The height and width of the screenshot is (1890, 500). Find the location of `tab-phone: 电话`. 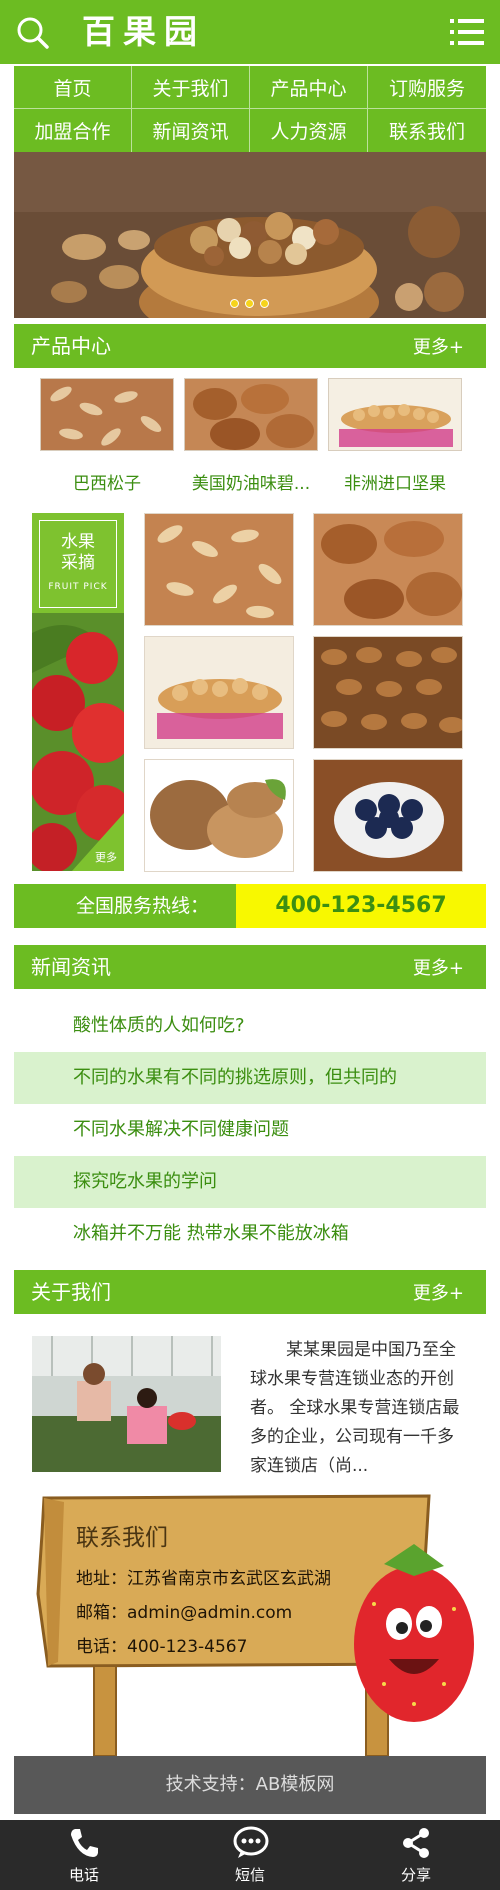

tab-phone: 电话 is located at coordinates (84, 1855).